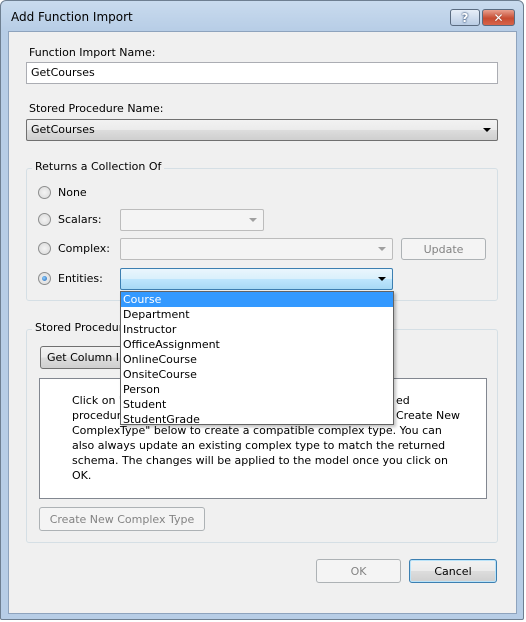 The image size is (526, 622). I want to click on radio-entities-label: Entities:, so click(80, 278).